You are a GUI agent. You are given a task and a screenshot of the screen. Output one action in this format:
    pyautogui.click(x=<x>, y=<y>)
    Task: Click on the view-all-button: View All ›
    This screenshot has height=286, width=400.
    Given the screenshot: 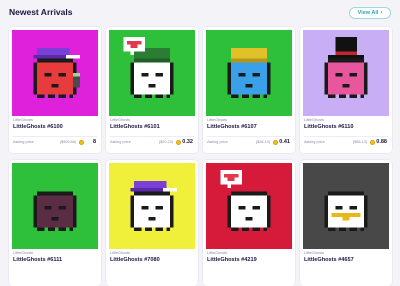 What is the action you would take?
    pyautogui.click(x=370, y=13)
    